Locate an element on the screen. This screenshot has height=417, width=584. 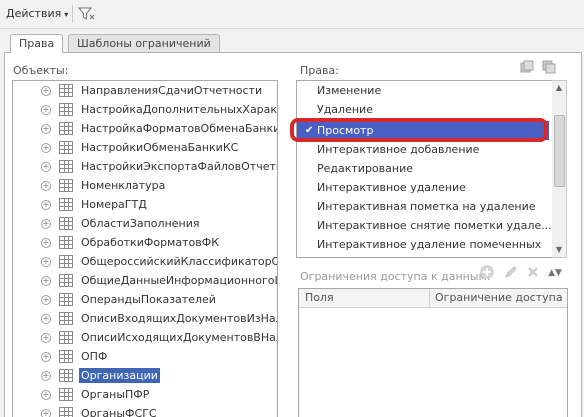
toolbar: Действия ▾ is located at coordinates (292, 14).